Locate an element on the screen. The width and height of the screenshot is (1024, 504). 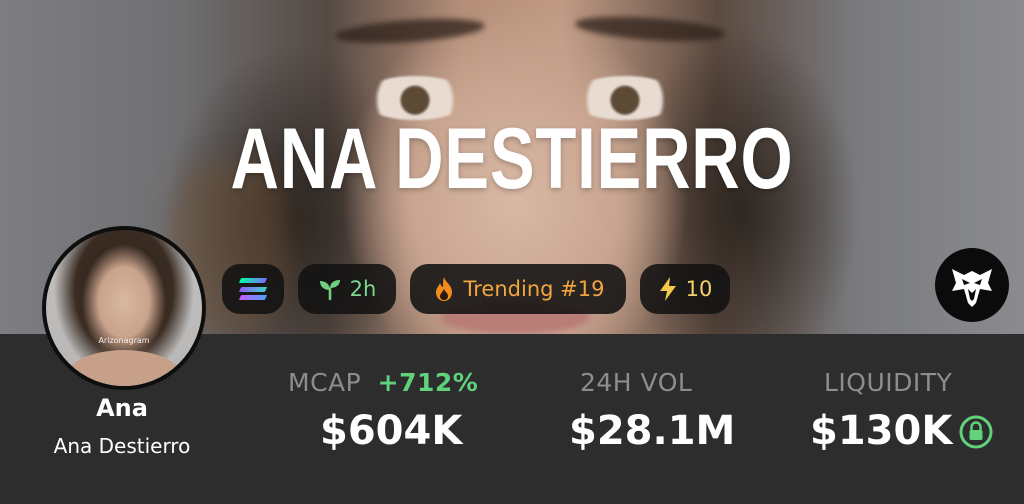
liquidity-label: LIQUIDITY is located at coordinates (888, 382).